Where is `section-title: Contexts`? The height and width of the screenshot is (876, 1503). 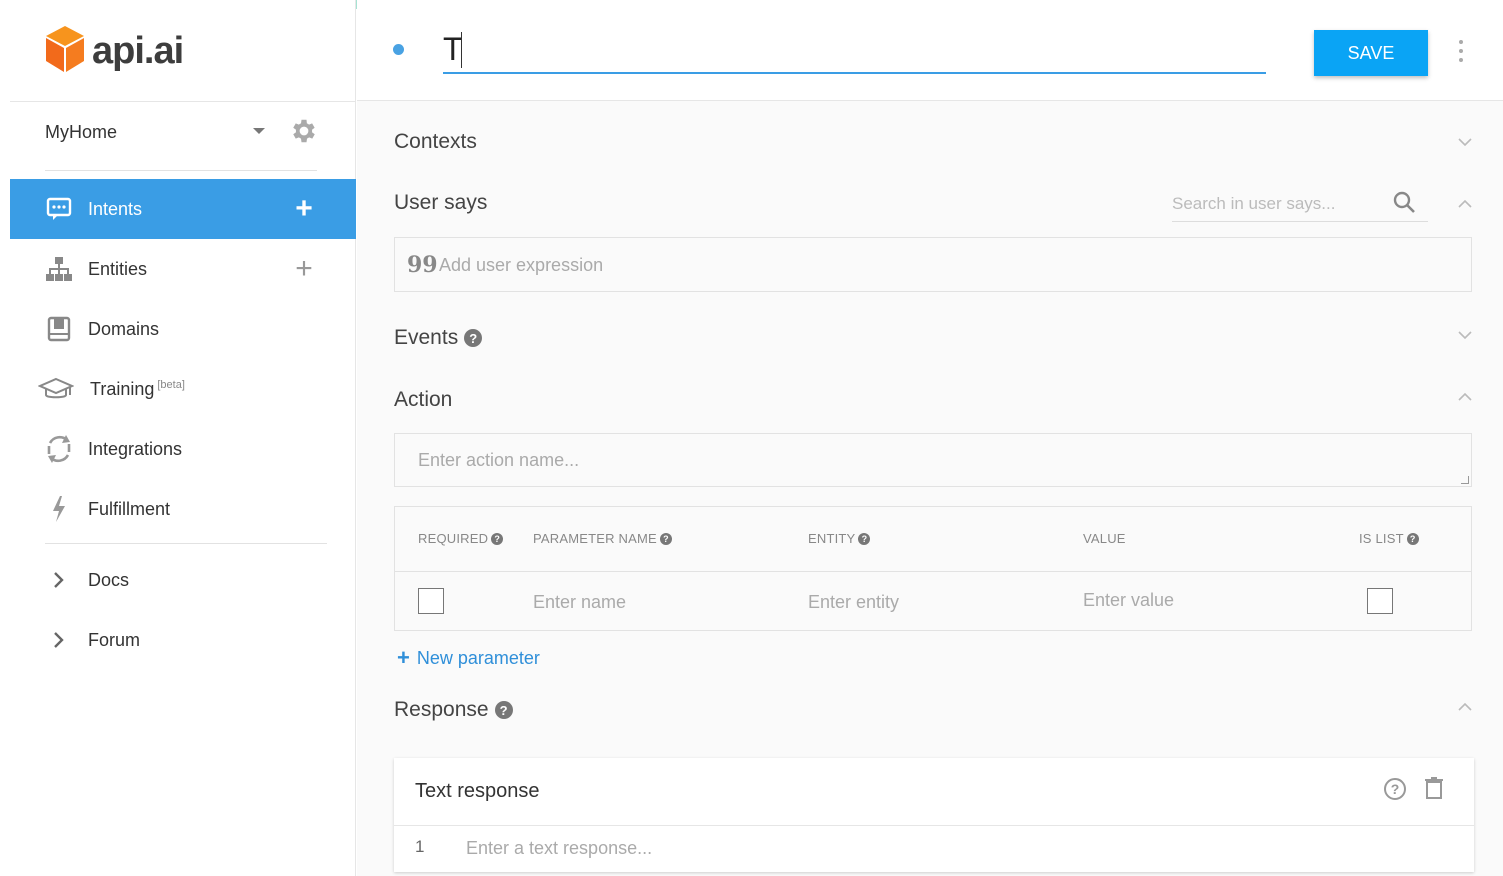 section-title: Contexts is located at coordinates (435, 141).